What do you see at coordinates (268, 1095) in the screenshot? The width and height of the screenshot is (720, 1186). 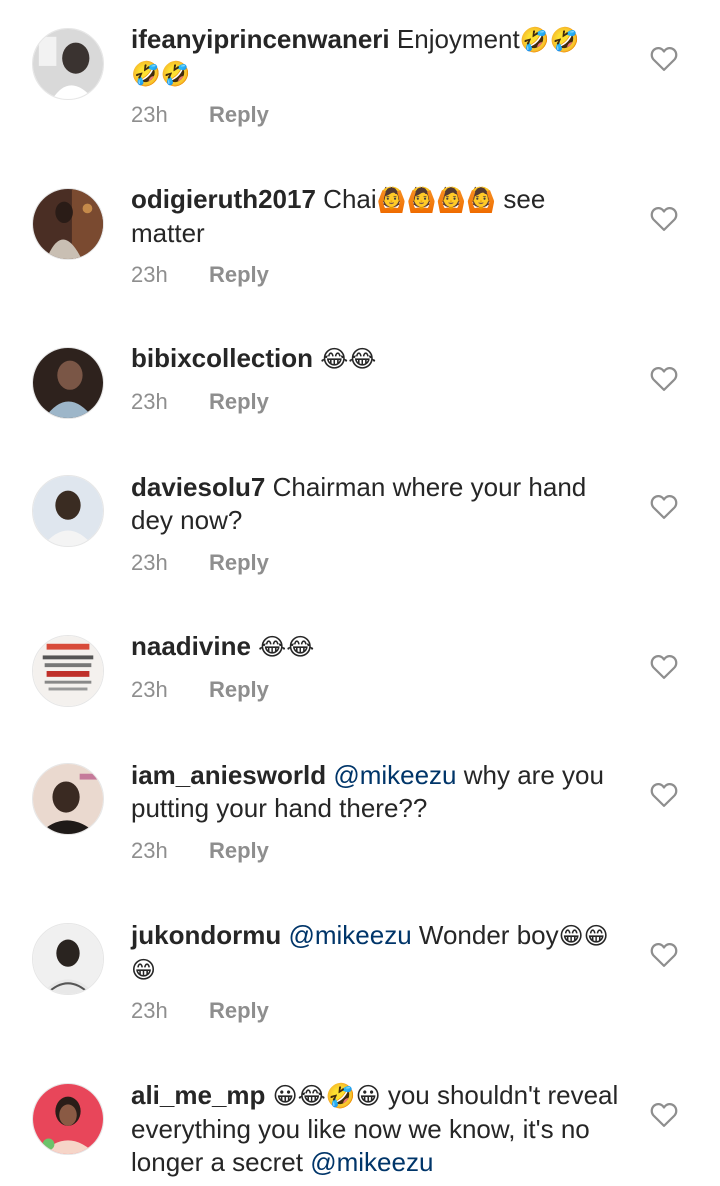 I see `comment-message` at bounding box center [268, 1095].